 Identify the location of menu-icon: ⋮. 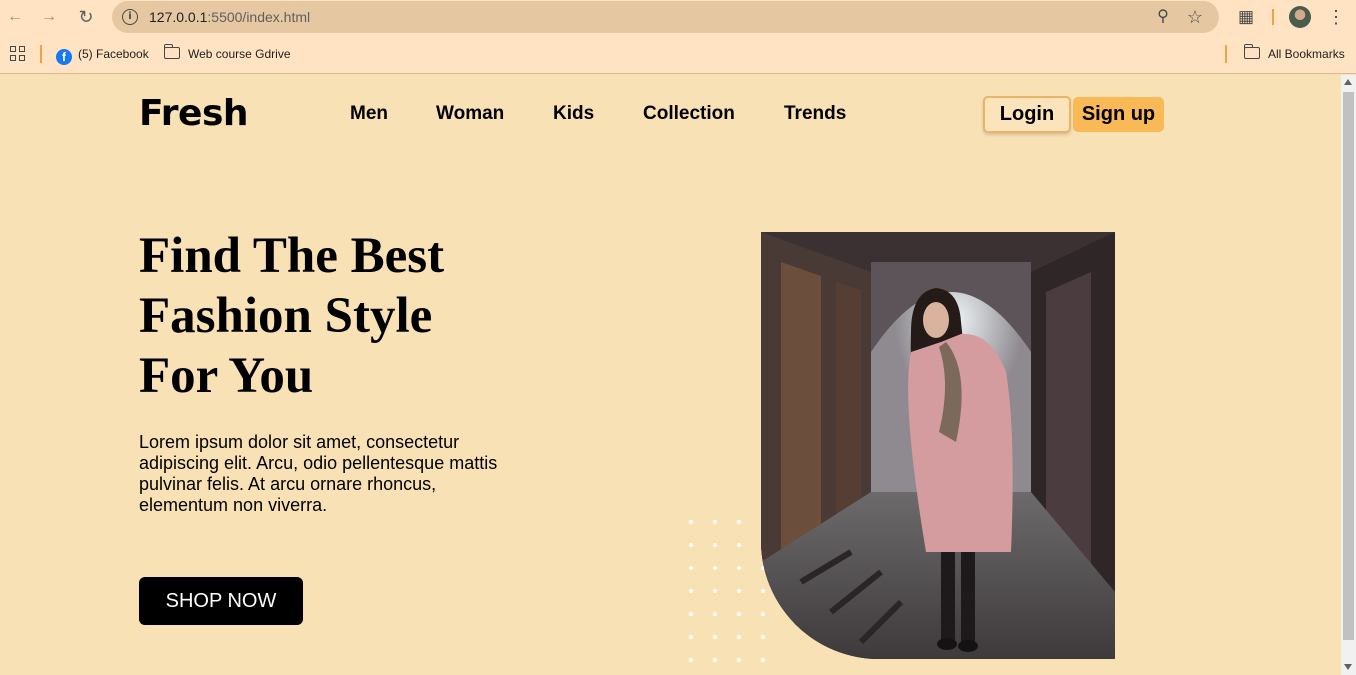
(1336, 17).